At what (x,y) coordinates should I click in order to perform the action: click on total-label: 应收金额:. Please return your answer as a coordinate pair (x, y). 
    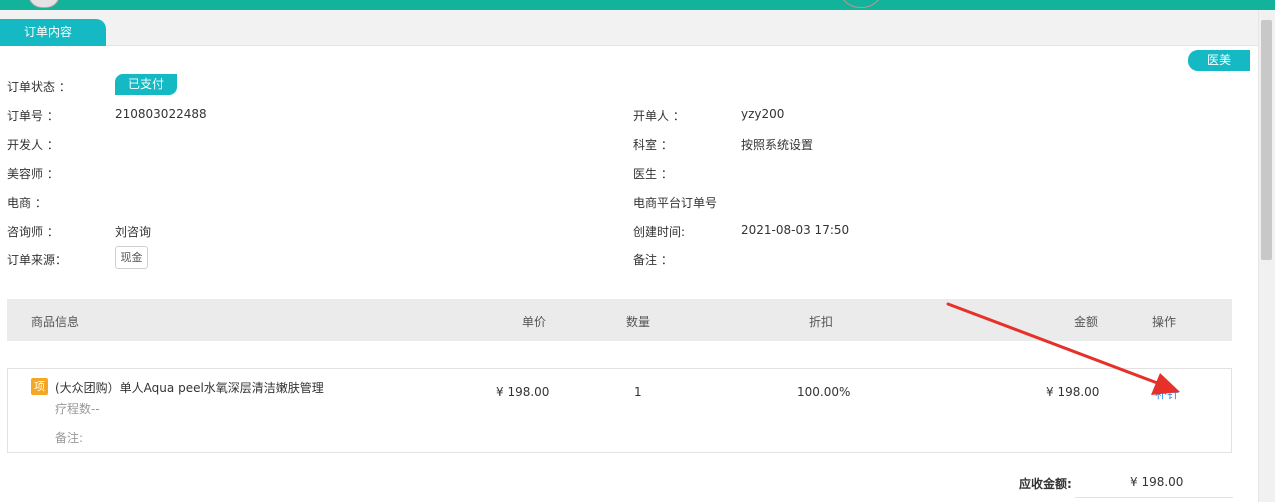
    Looking at the image, I should click on (1045, 484).